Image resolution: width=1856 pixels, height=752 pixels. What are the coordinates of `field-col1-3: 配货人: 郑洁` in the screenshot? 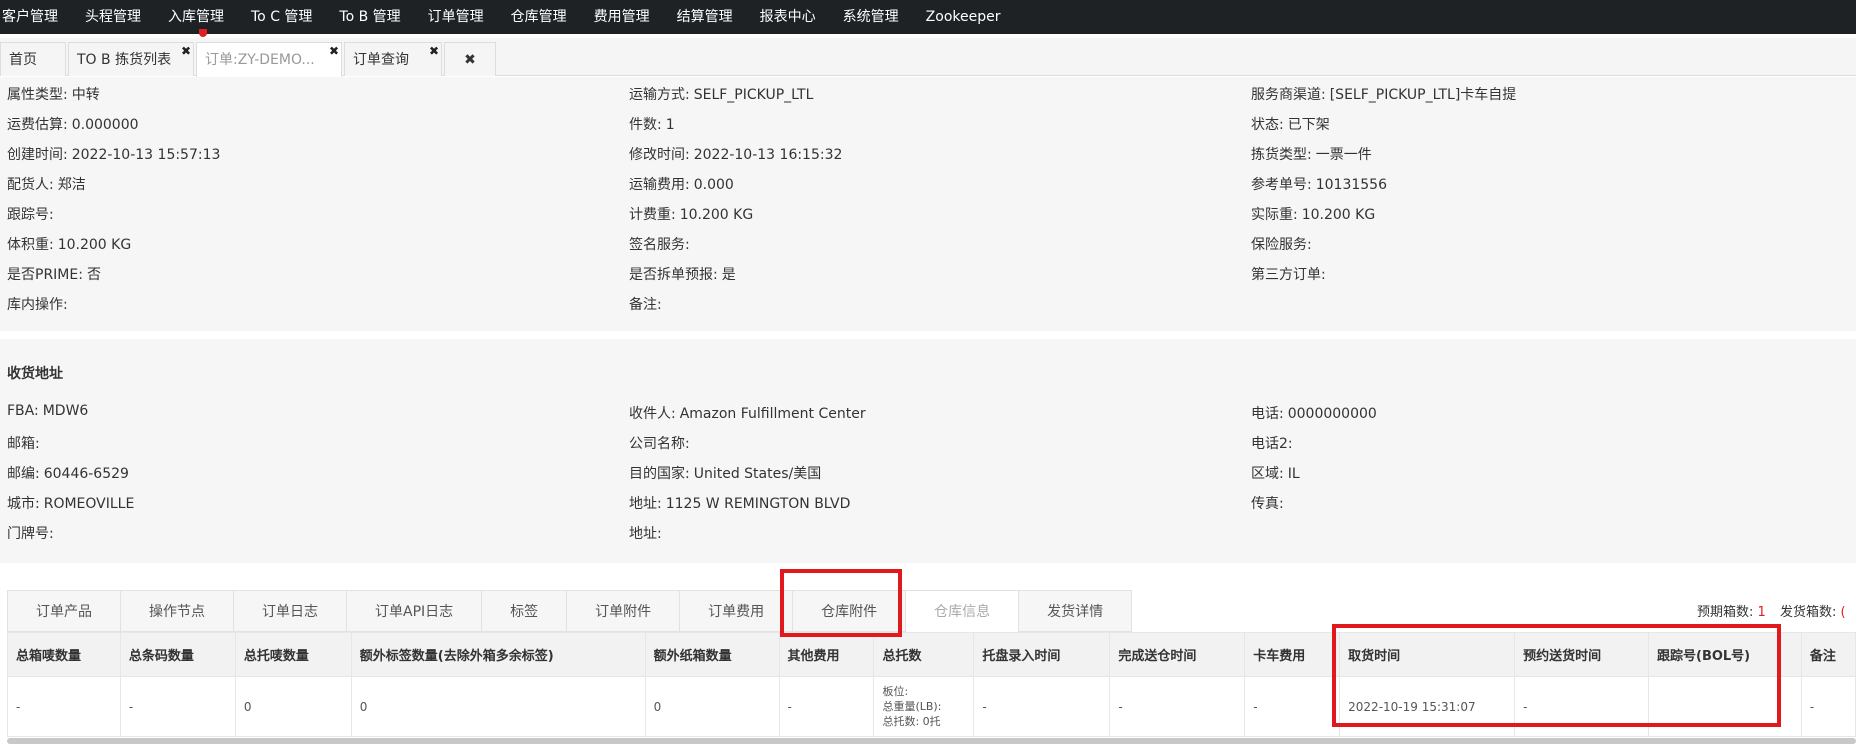 It's located at (46, 184).